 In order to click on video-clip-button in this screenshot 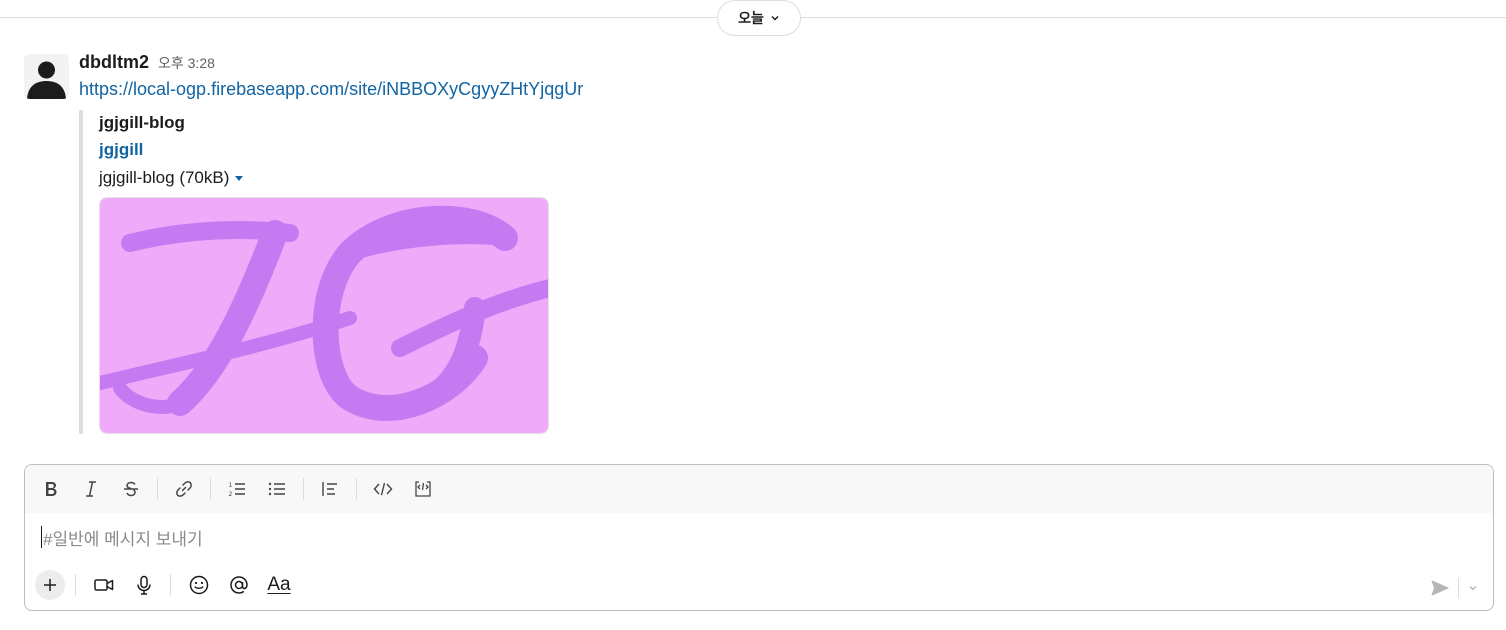, I will do `click(104, 585)`.